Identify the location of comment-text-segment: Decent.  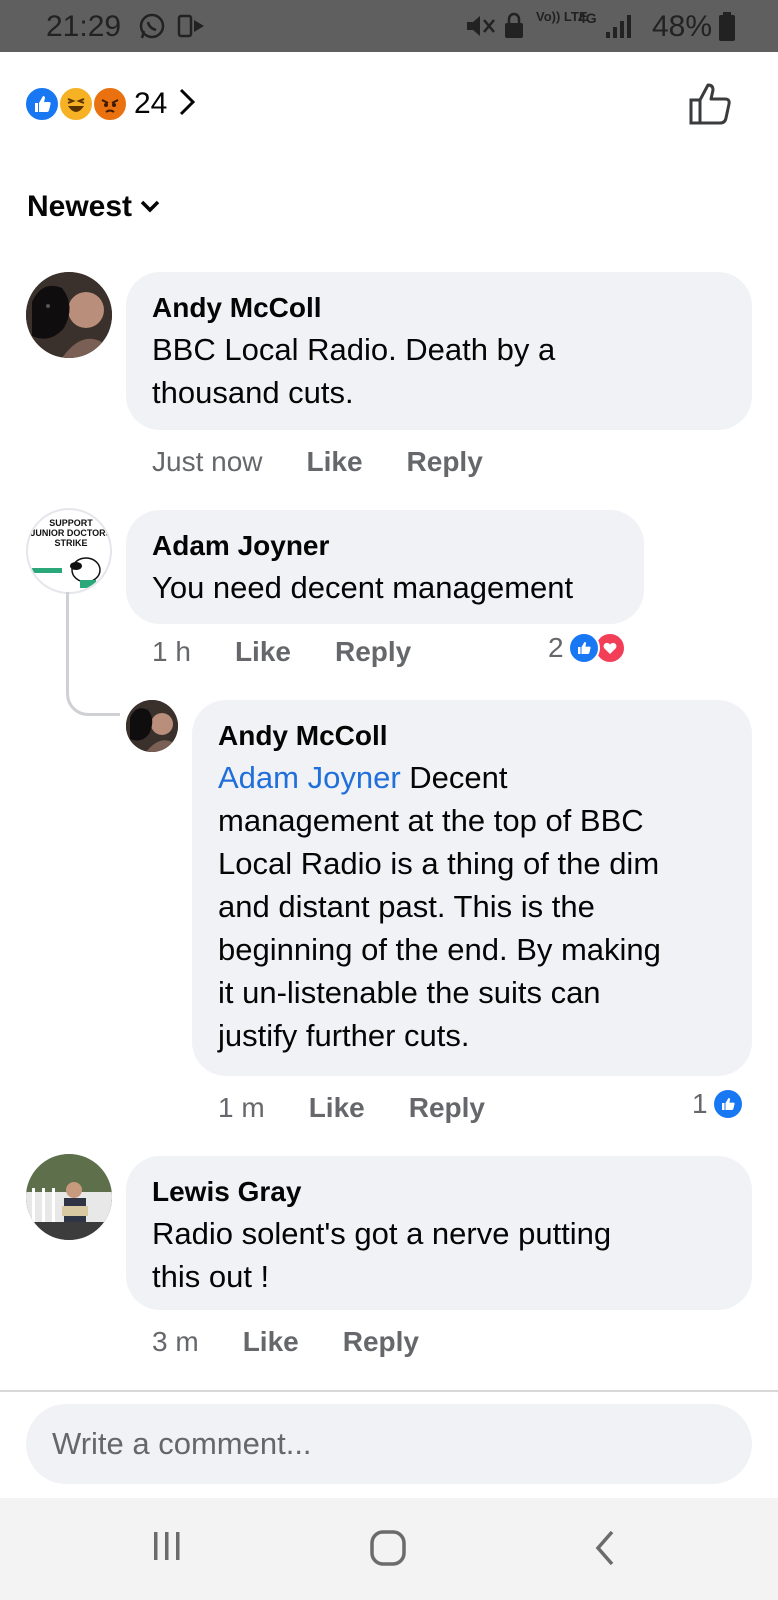
(454, 777).